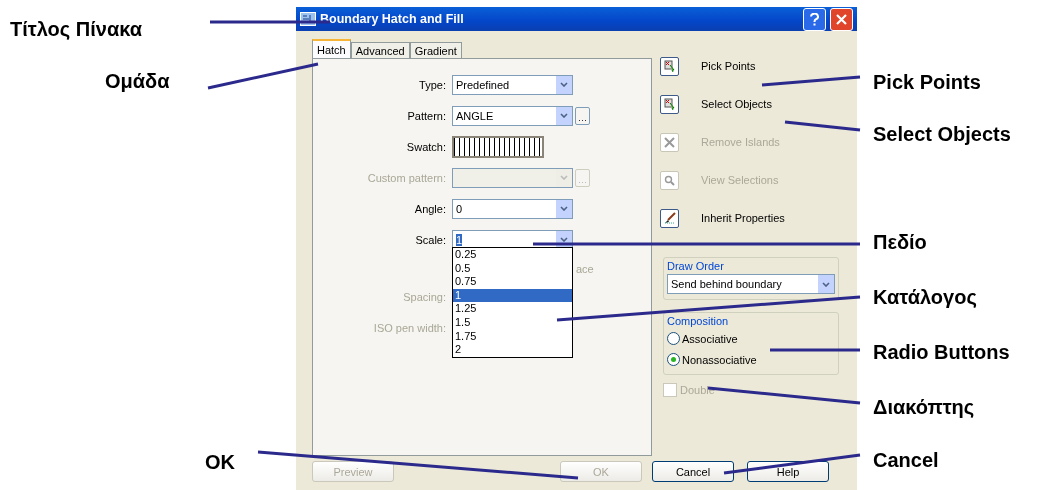 The image size is (1058, 490). Describe the element at coordinates (220, 462) in the screenshot. I see `callout-label: OK` at that location.